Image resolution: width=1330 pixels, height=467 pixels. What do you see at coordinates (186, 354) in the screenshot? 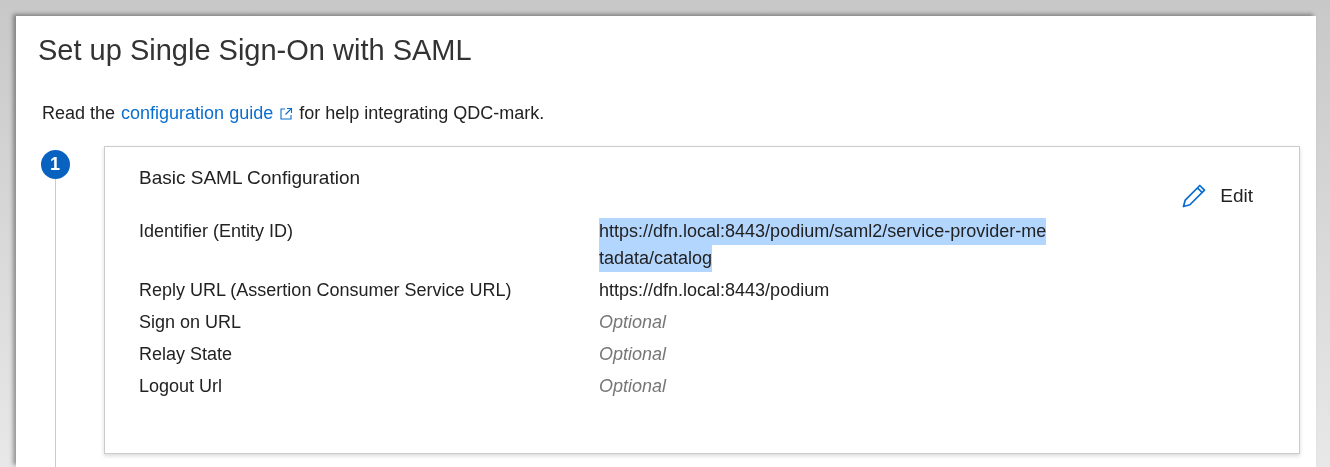
I see `field-label: Relay State` at bounding box center [186, 354].